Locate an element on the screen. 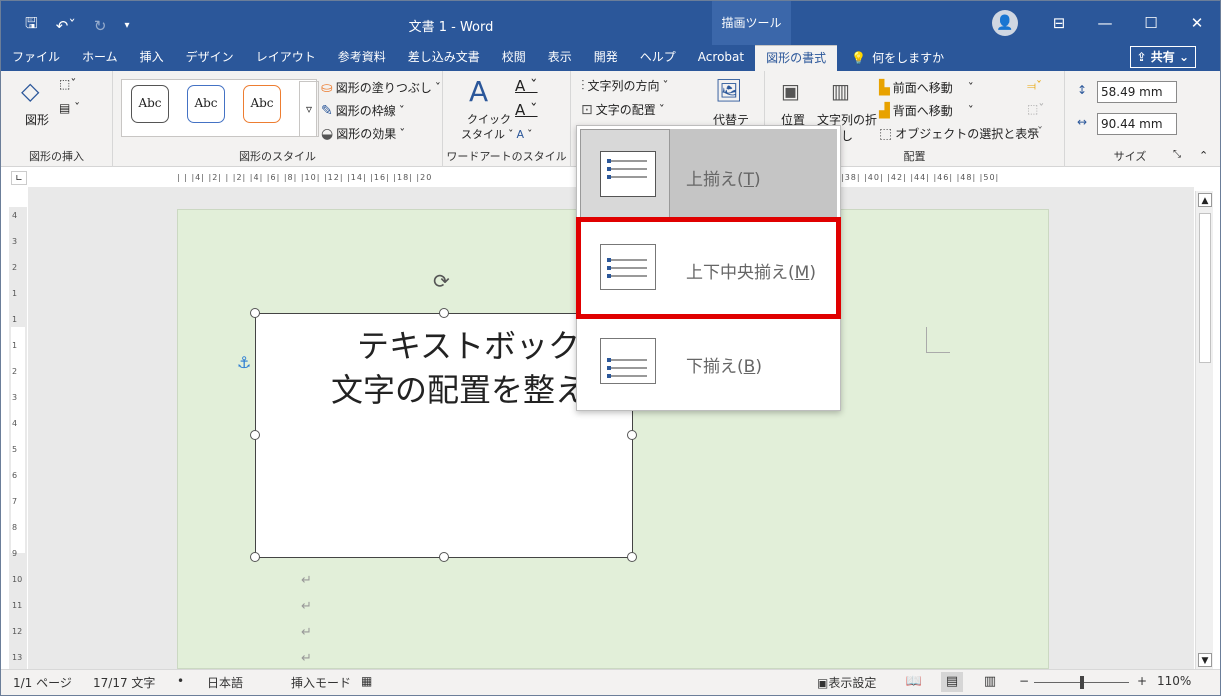 Image resolution: width=1221 pixels, height=696 pixels. shapes-button: 図形 is located at coordinates (37, 119).